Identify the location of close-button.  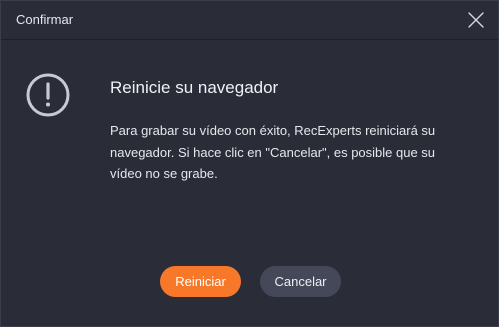
(476, 20).